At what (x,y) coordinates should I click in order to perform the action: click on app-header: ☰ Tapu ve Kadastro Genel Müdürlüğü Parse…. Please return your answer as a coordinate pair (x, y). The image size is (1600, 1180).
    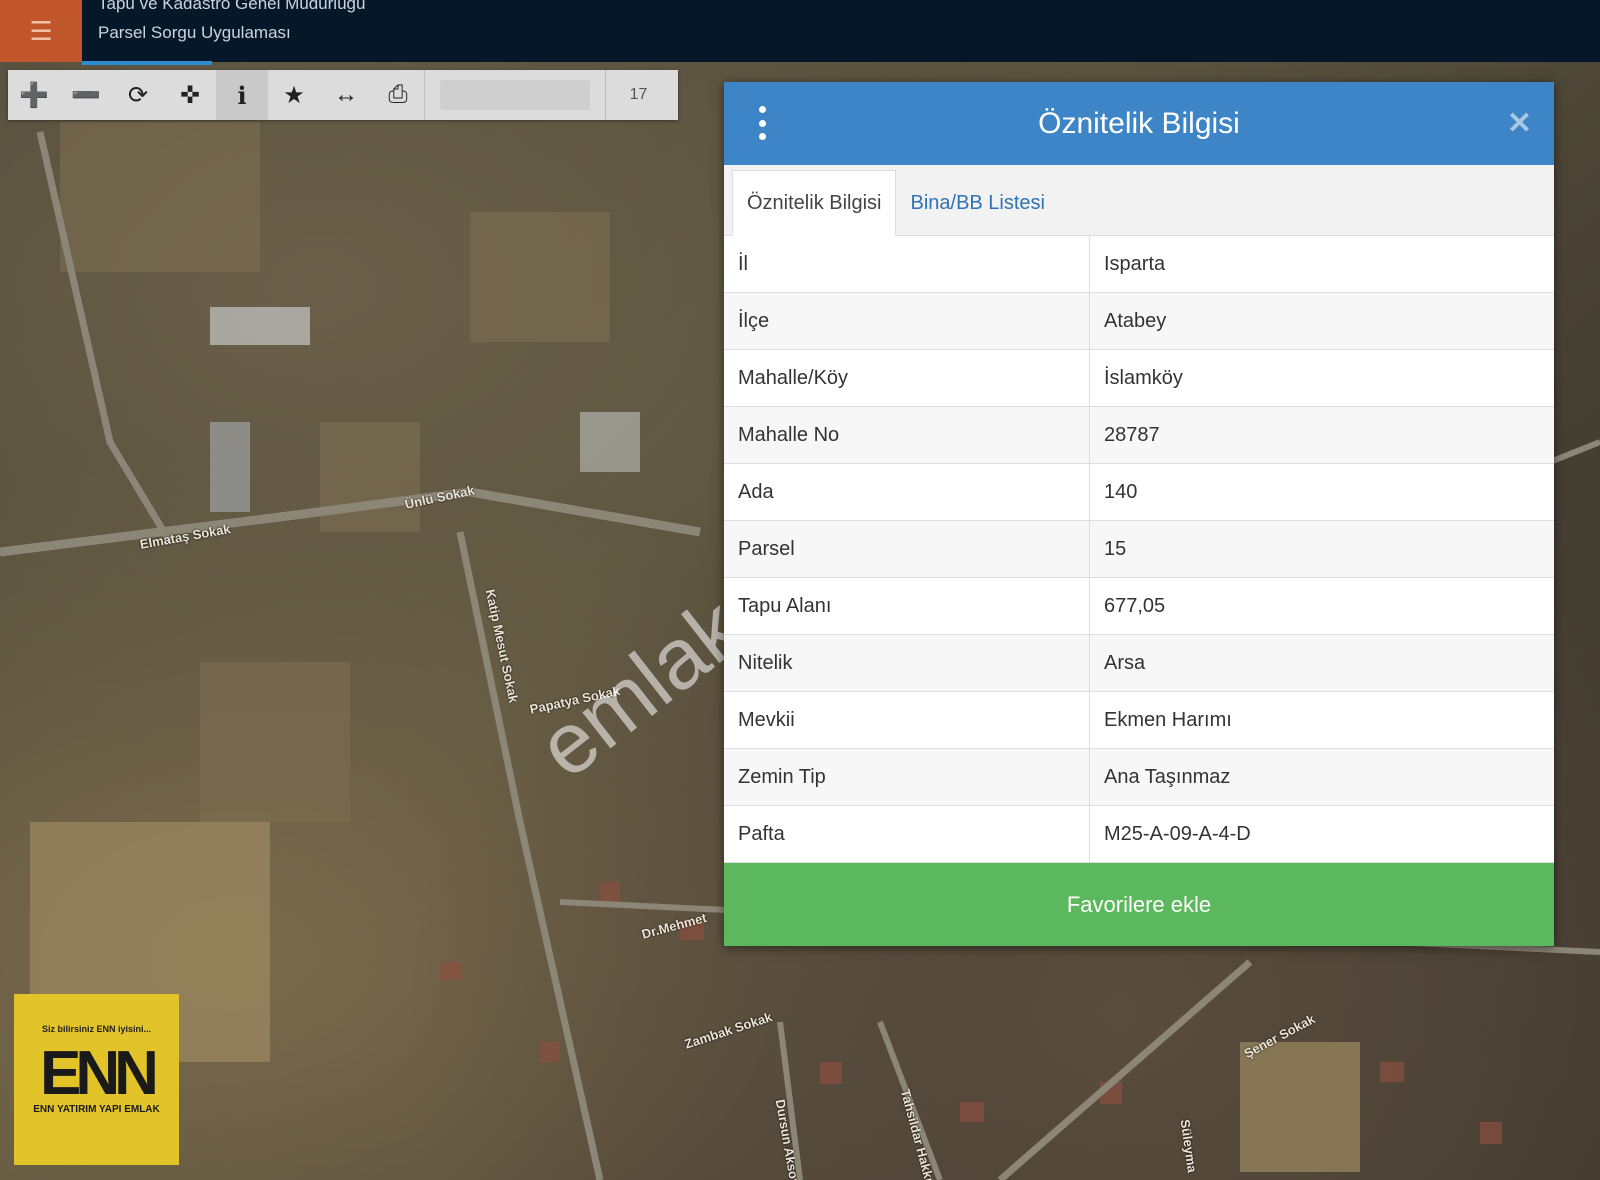
    Looking at the image, I should click on (800, 32).